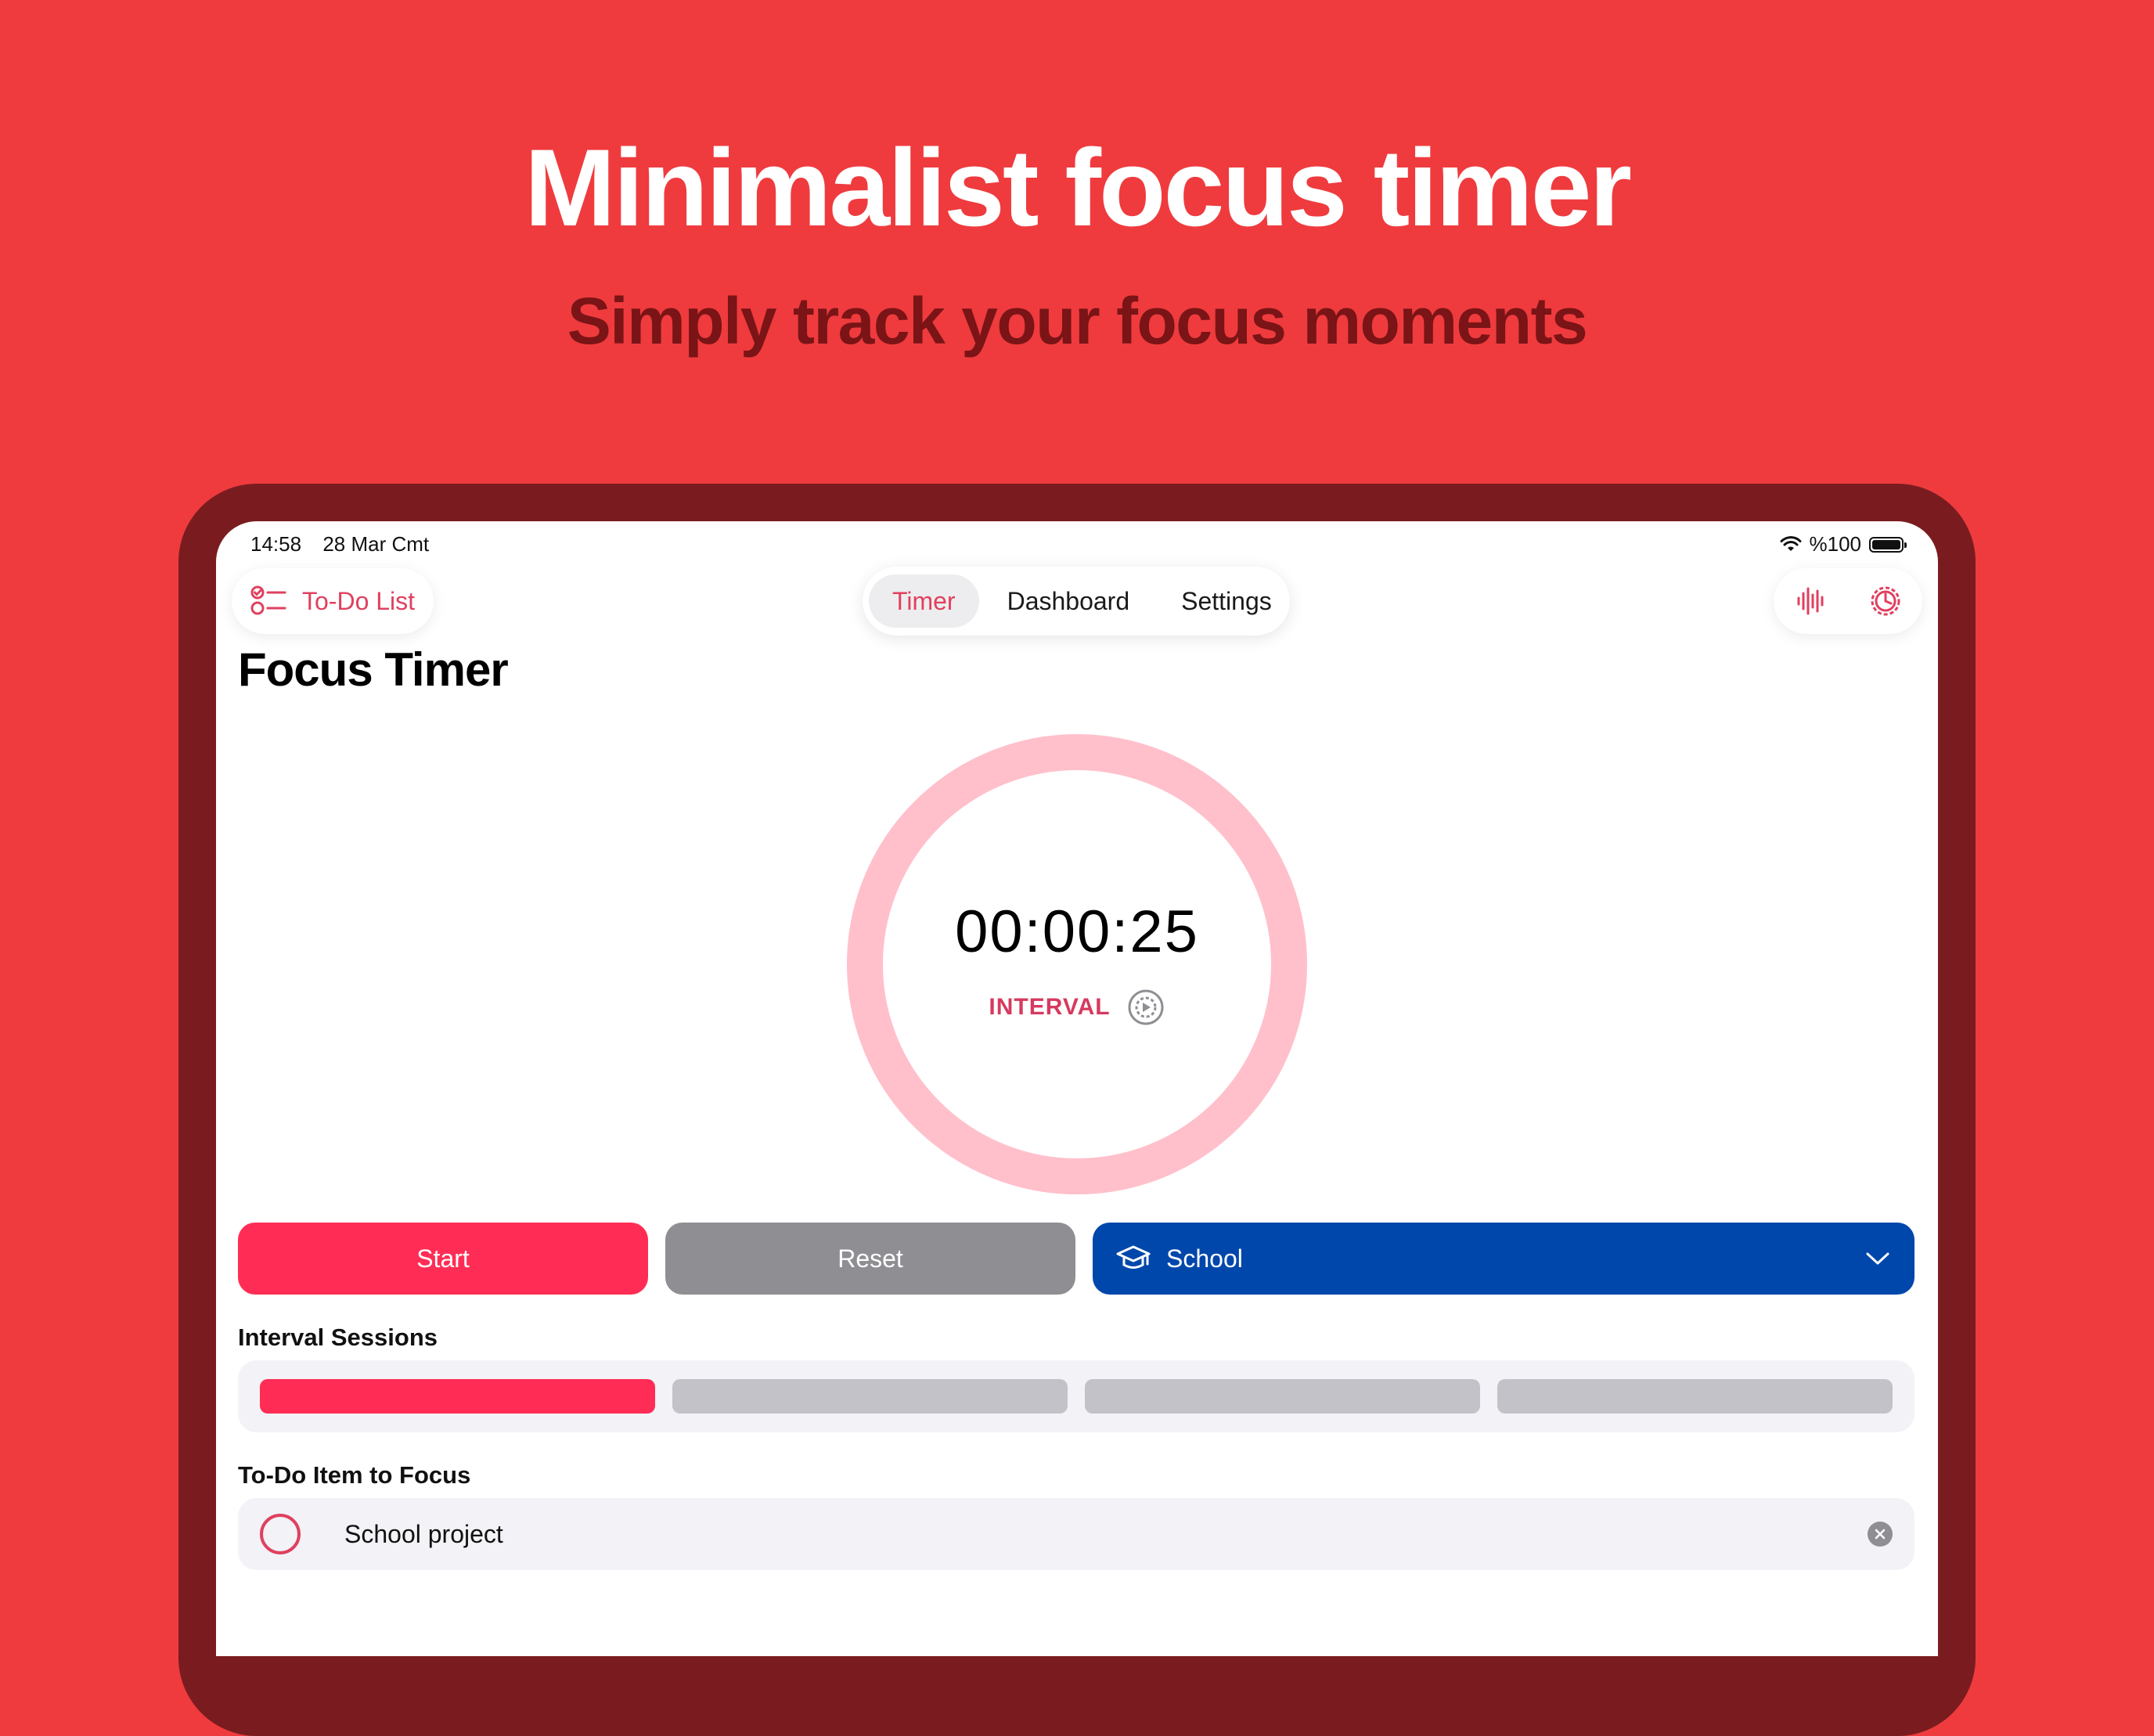 The image size is (2154, 1736). What do you see at coordinates (1791, 543) in the screenshot?
I see `wifi-icon` at bounding box center [1791, 543].